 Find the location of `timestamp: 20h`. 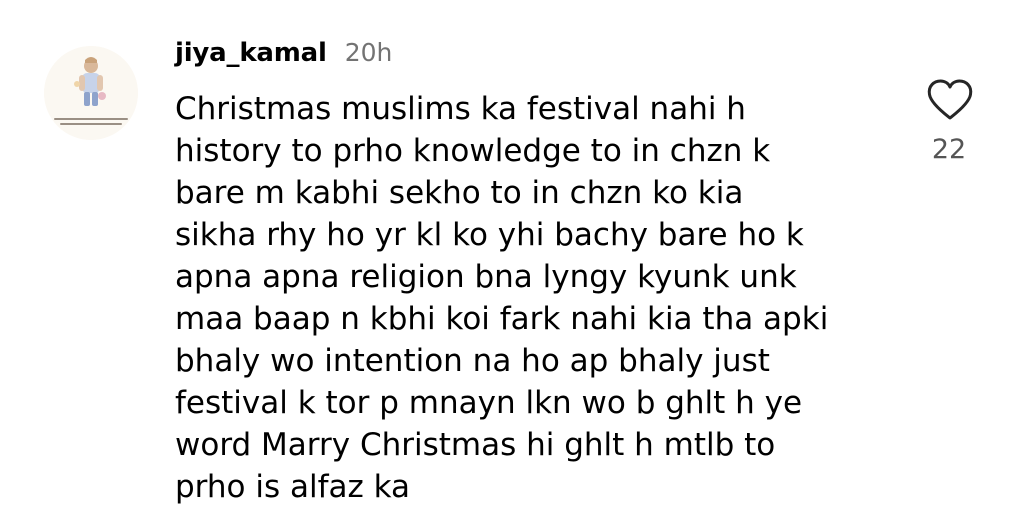

timestamp: 20h is located at coordinates (368, 52).